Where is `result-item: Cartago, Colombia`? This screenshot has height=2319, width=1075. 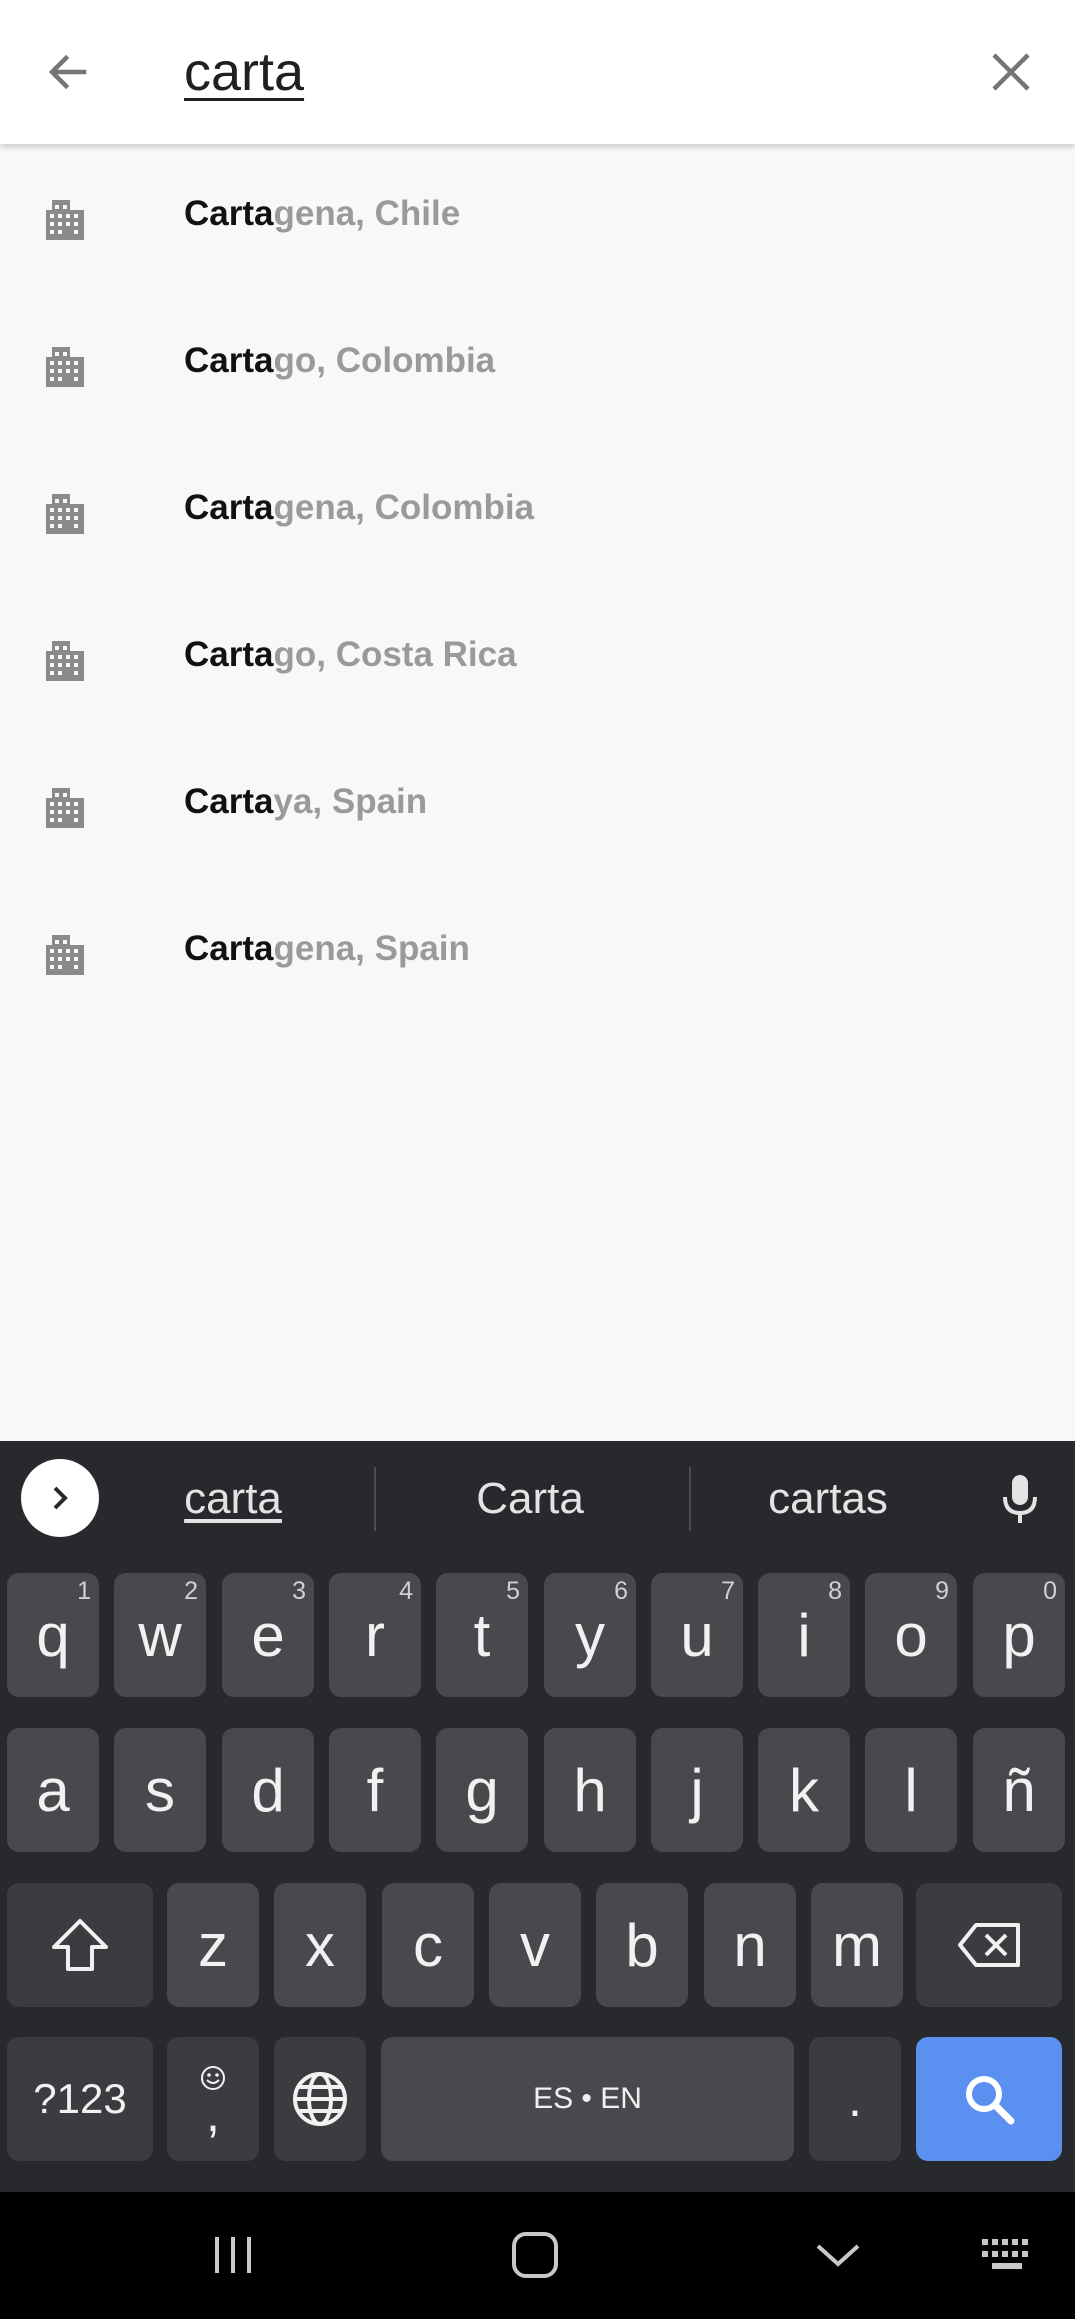
result-item: Cartago, Colombia is located at coordinates (537, 364).